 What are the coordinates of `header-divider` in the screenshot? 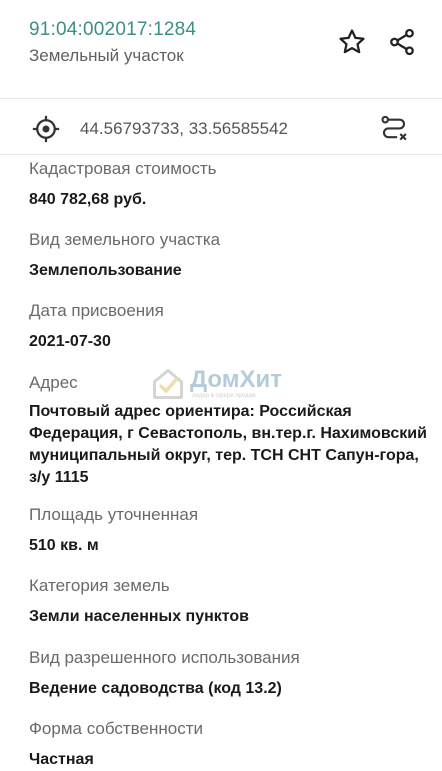 It's located at (221, 98).